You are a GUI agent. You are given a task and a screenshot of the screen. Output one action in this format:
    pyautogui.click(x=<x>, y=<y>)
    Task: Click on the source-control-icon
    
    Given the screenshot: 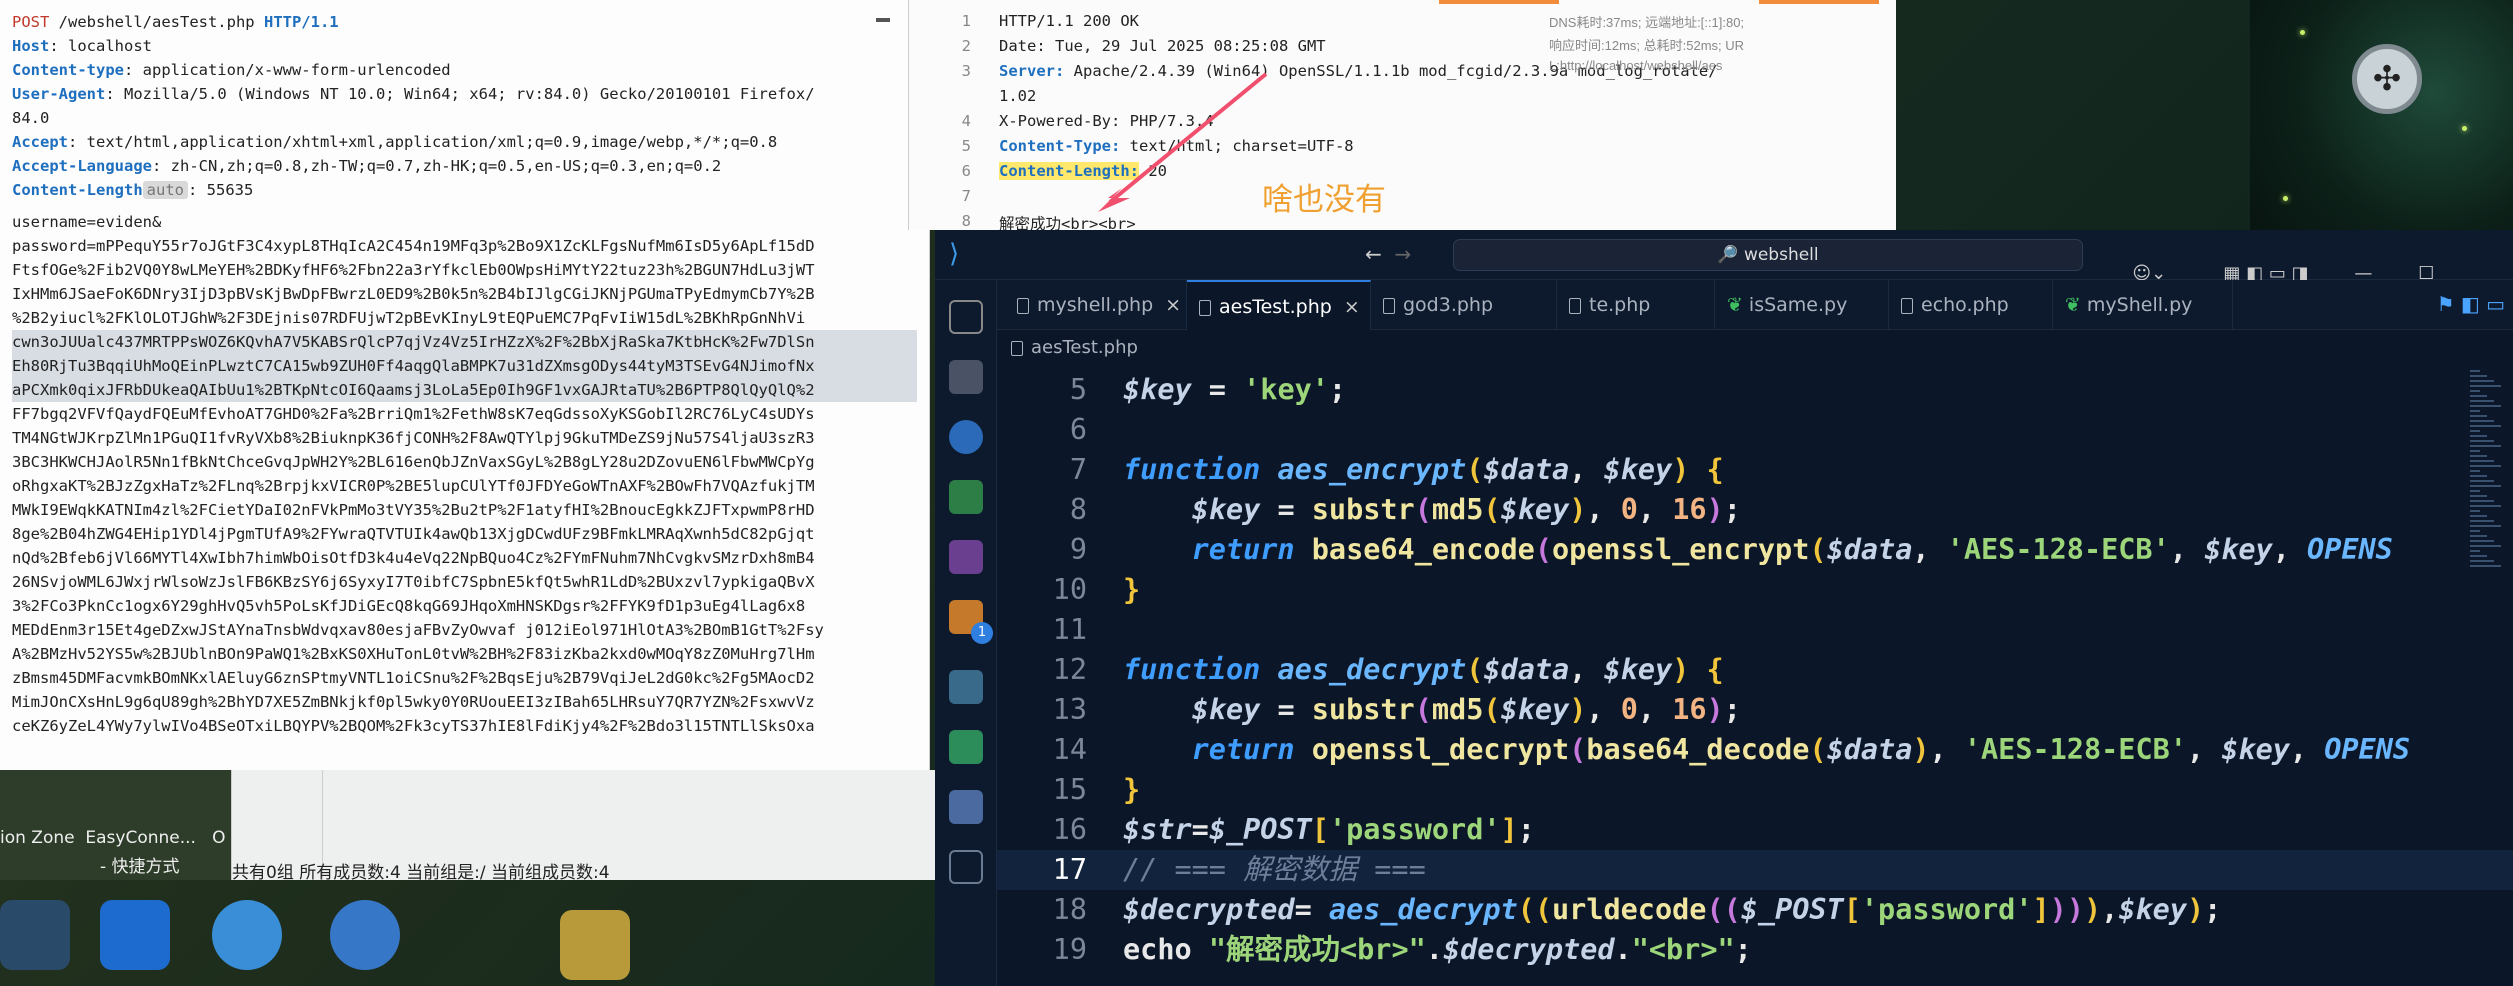 What is the action you would take?
    pyautogui.click(x=966, y=497)
    